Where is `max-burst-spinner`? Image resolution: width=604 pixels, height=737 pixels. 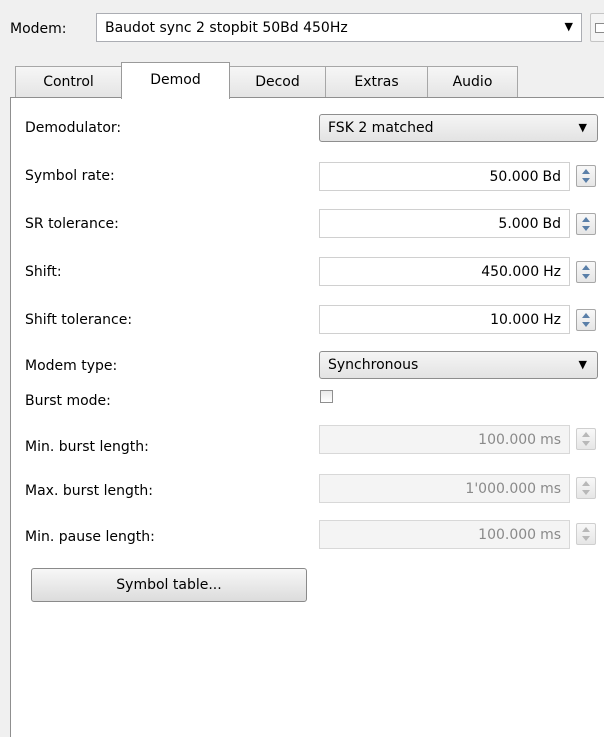
max-burst-spinner is located at coordinates (586, 488).